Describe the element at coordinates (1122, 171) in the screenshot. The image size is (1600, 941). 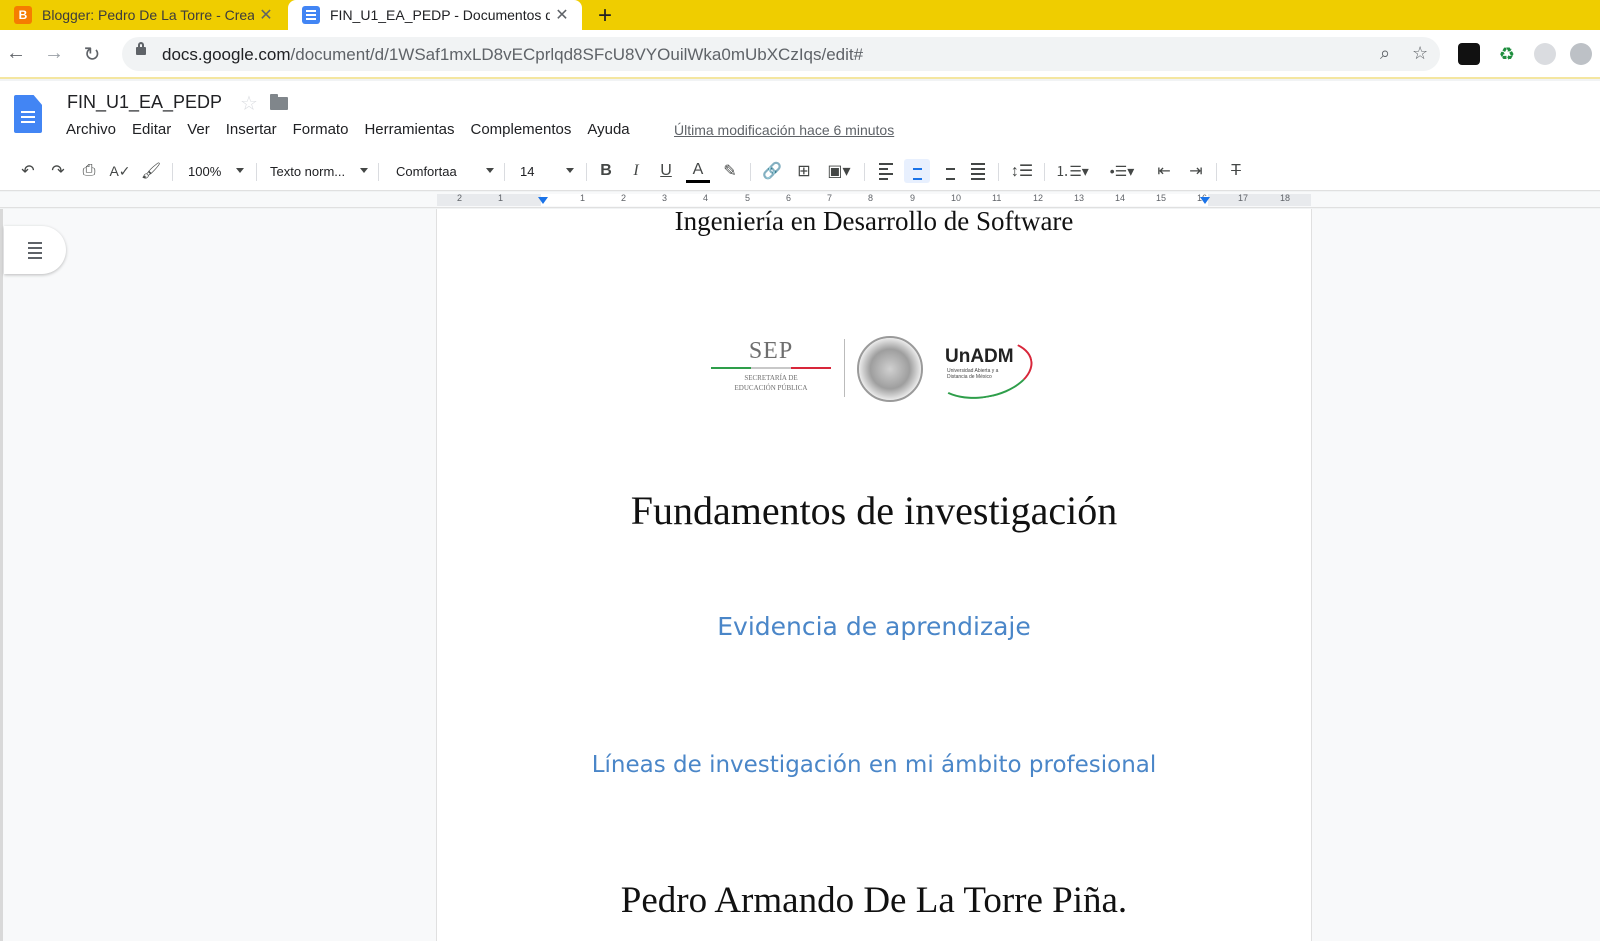
I see `bulleted-list-icon: •☰▾` at that location.